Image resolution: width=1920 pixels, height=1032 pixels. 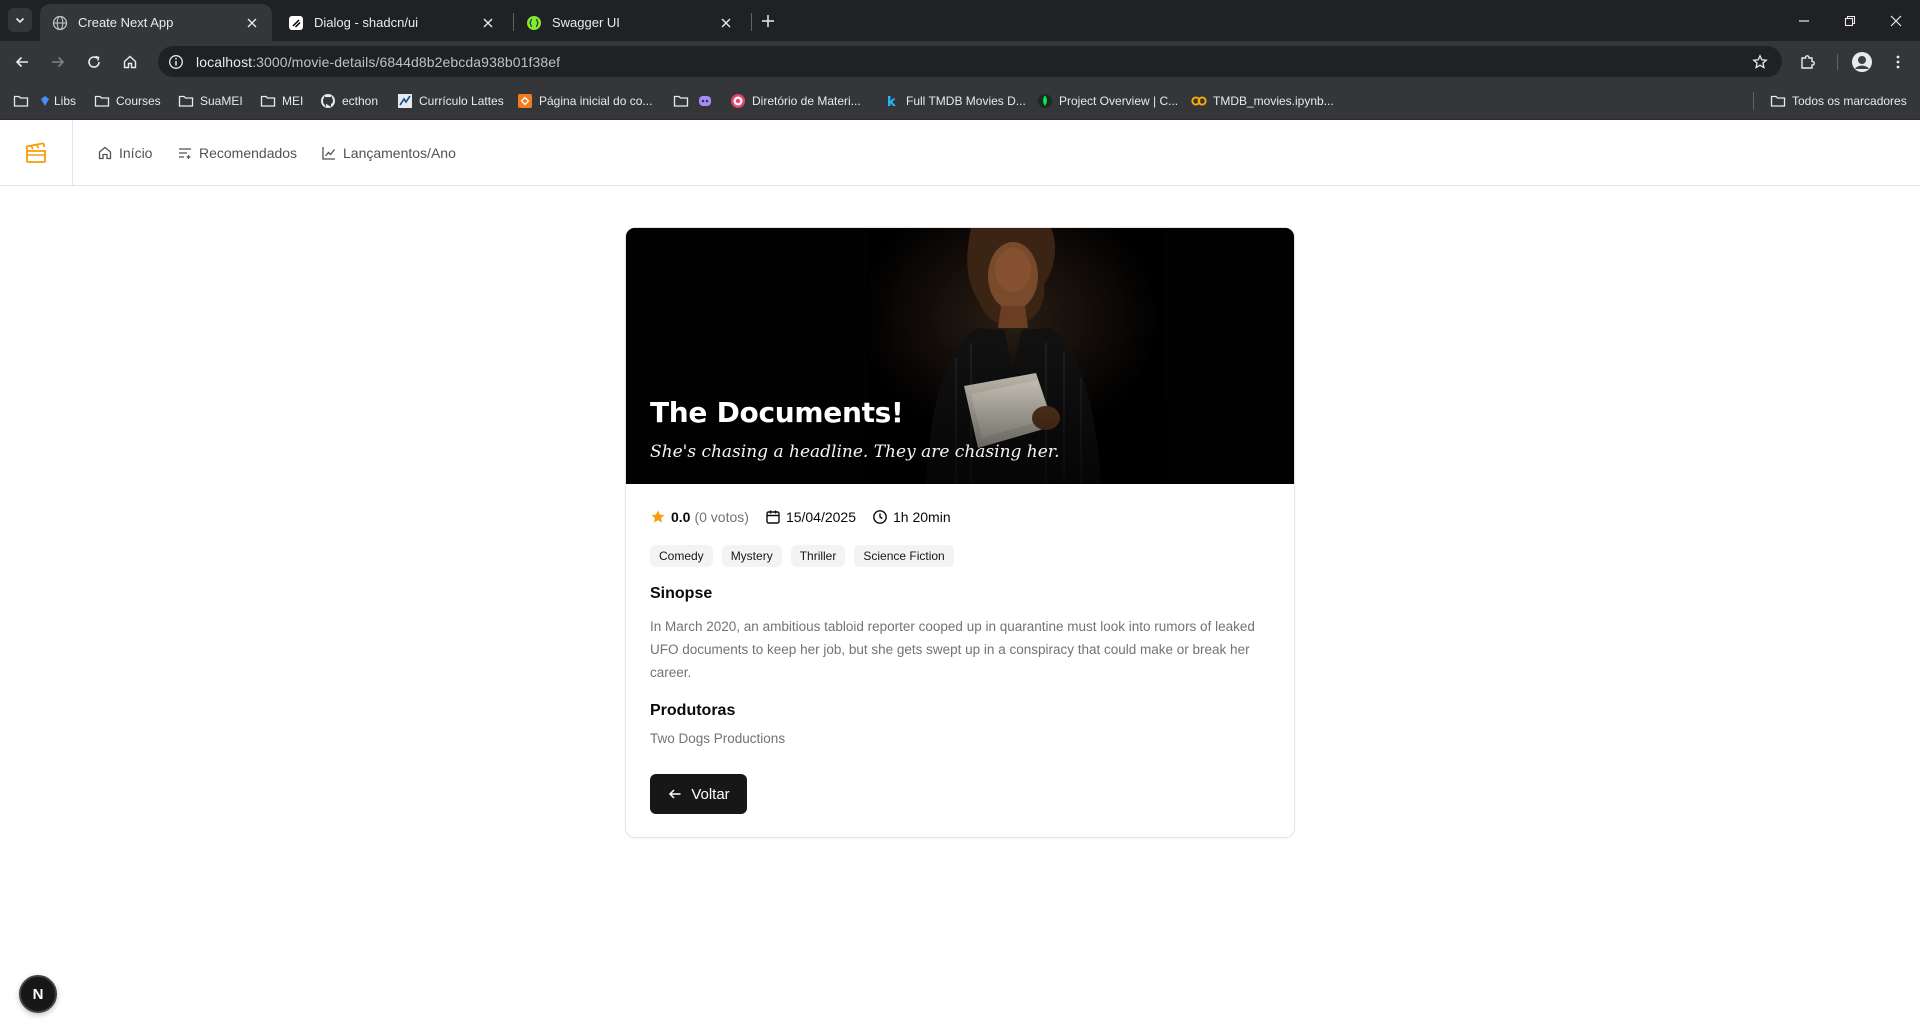 I want to click on browser-tab-create-next-app: Create Next App, so click(x=156, y=22).